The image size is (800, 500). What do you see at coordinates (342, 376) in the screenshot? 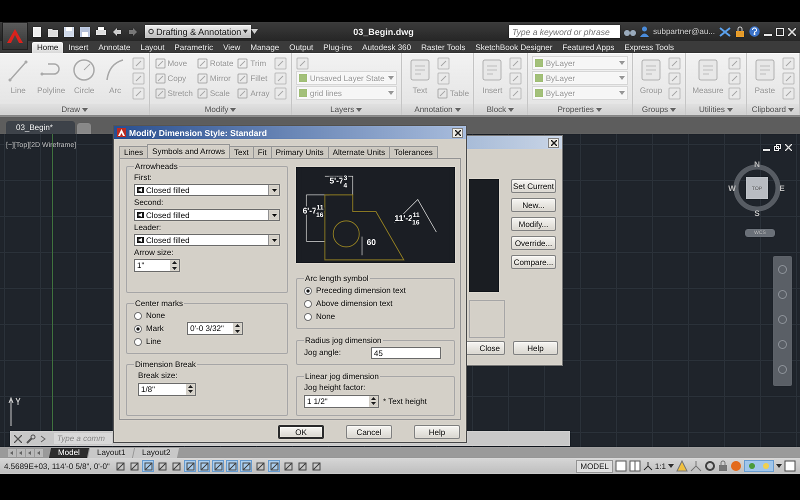
I see `group-title: Linear jog dimension` at bounding box center [342, 376].